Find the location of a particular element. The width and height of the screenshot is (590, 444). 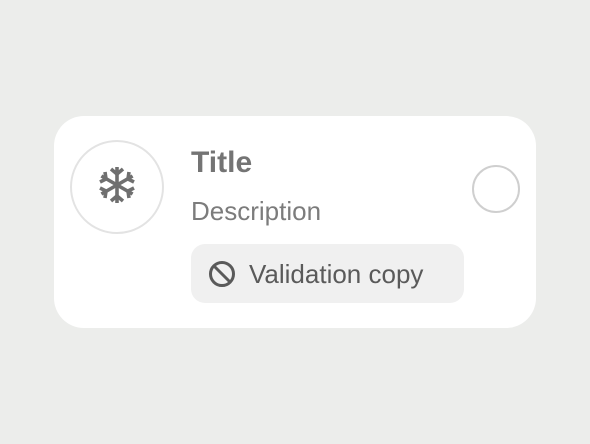

validation-text: Validation copy is located at coordinates (336, 273).